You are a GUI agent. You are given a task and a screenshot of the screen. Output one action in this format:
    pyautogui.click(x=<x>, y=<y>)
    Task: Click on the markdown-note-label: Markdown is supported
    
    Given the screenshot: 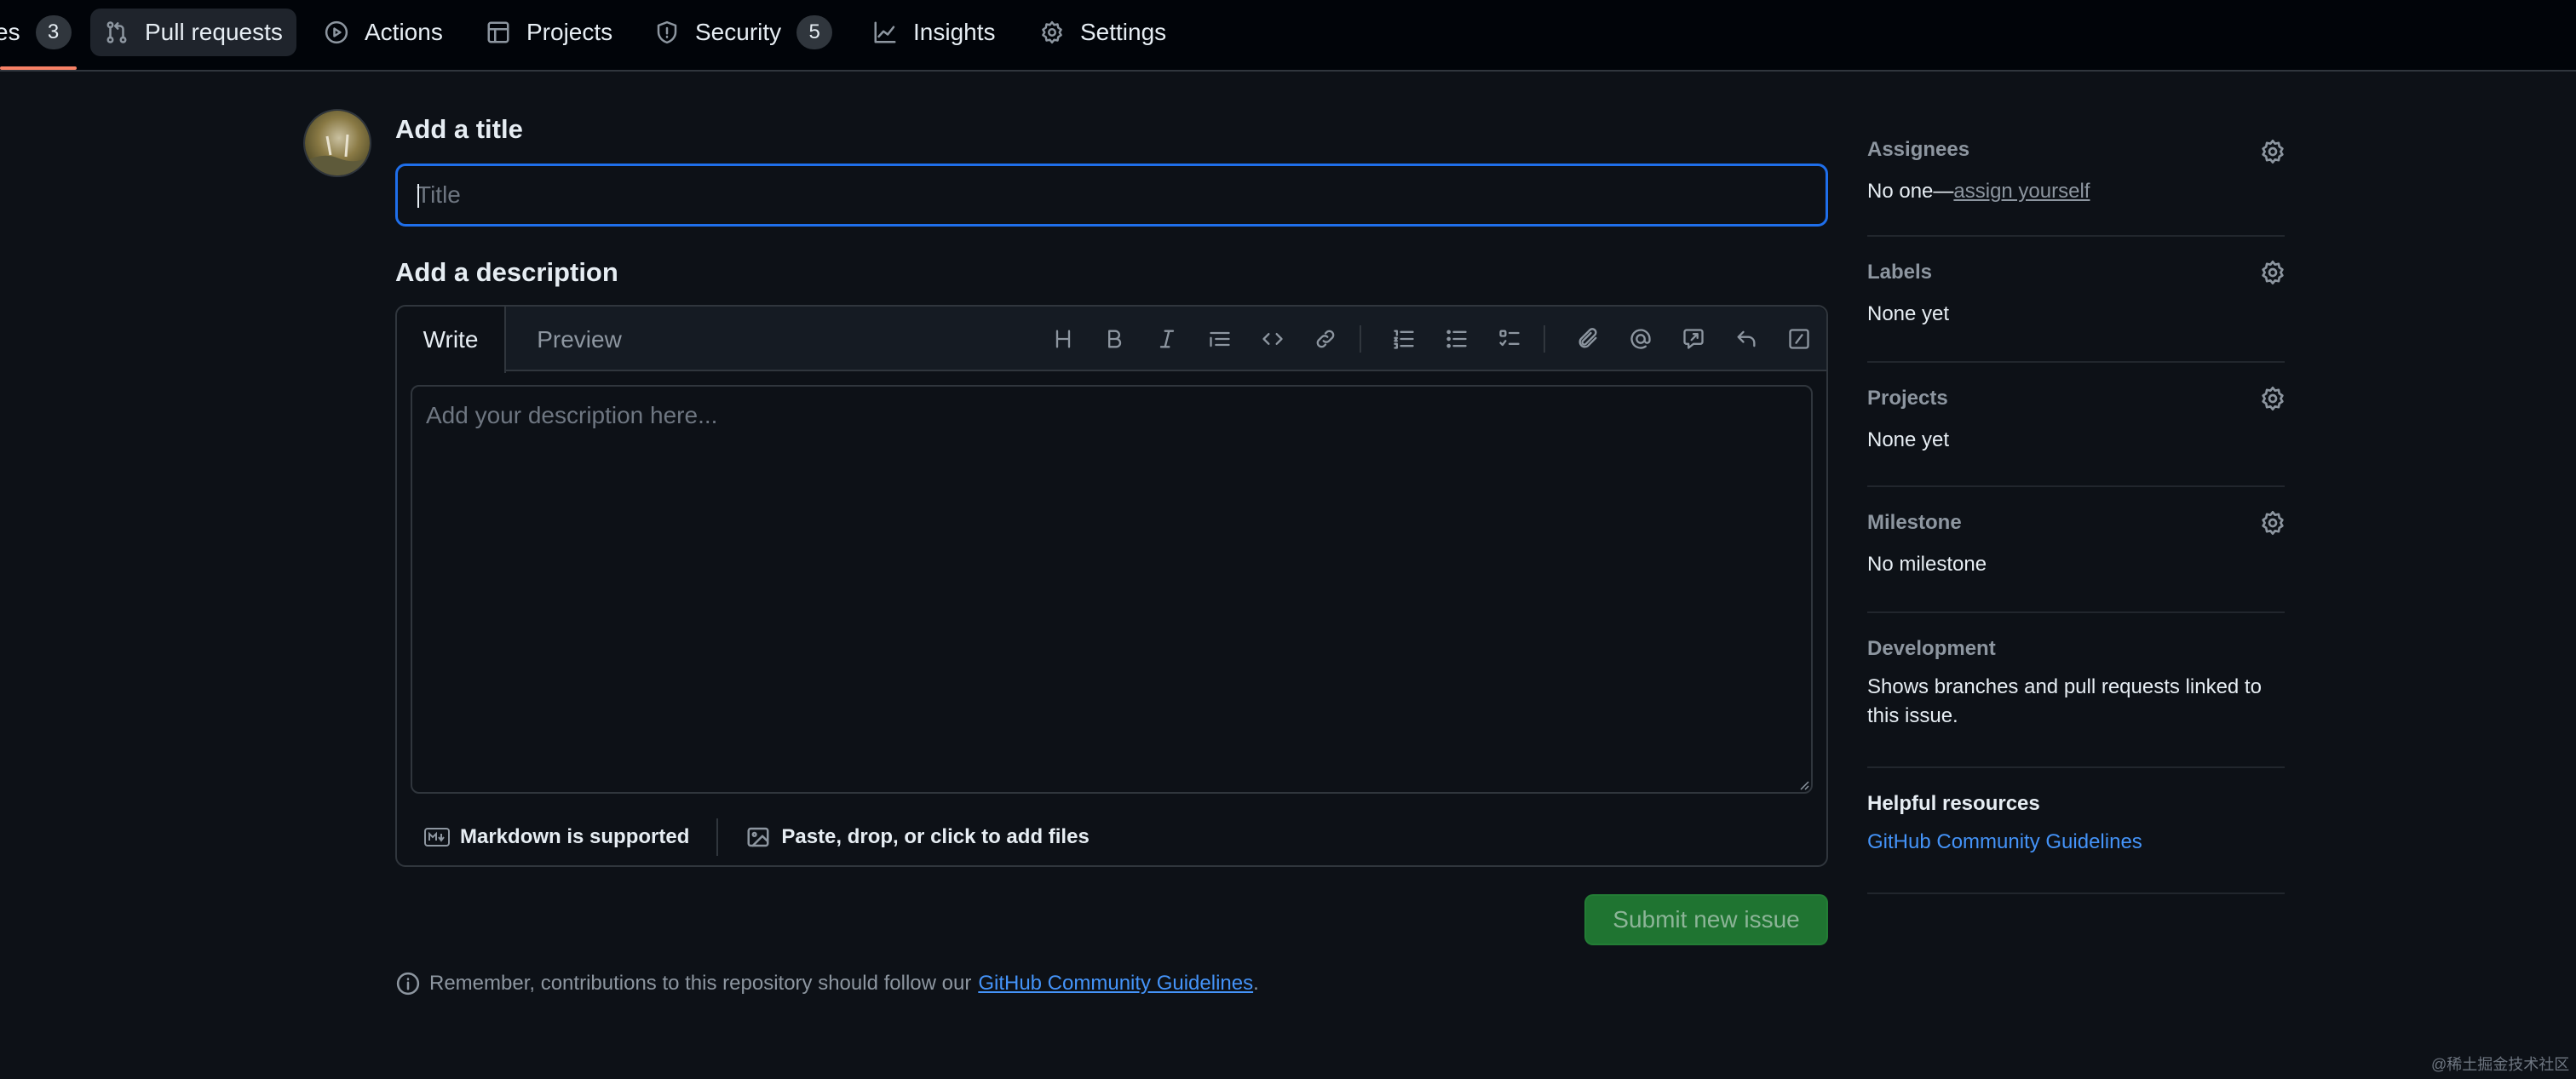 What is the action you would take?
    pyautogui.click(x=575, y=836)
    